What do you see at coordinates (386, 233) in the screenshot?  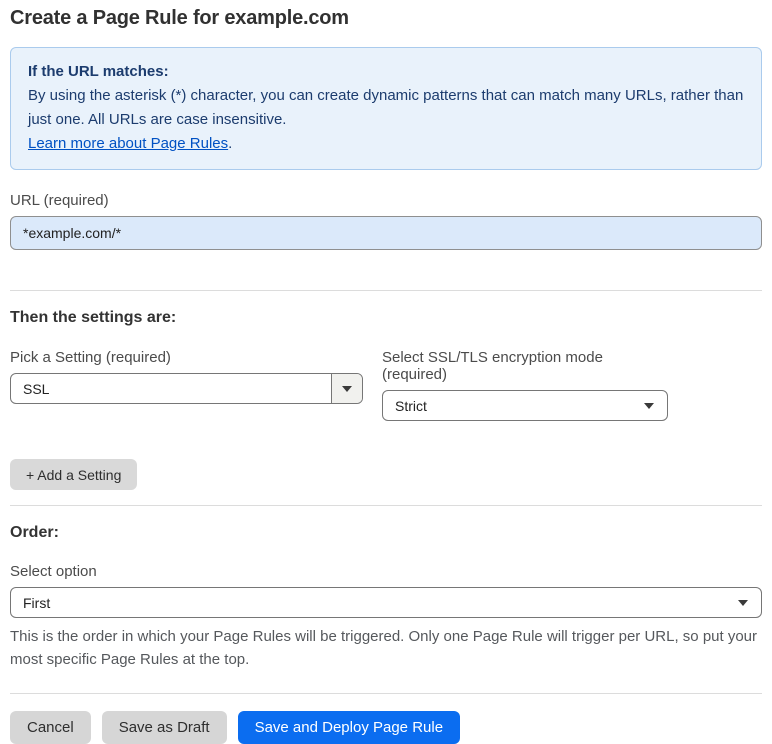 I see `url-input` at bounding box center [386, 233].